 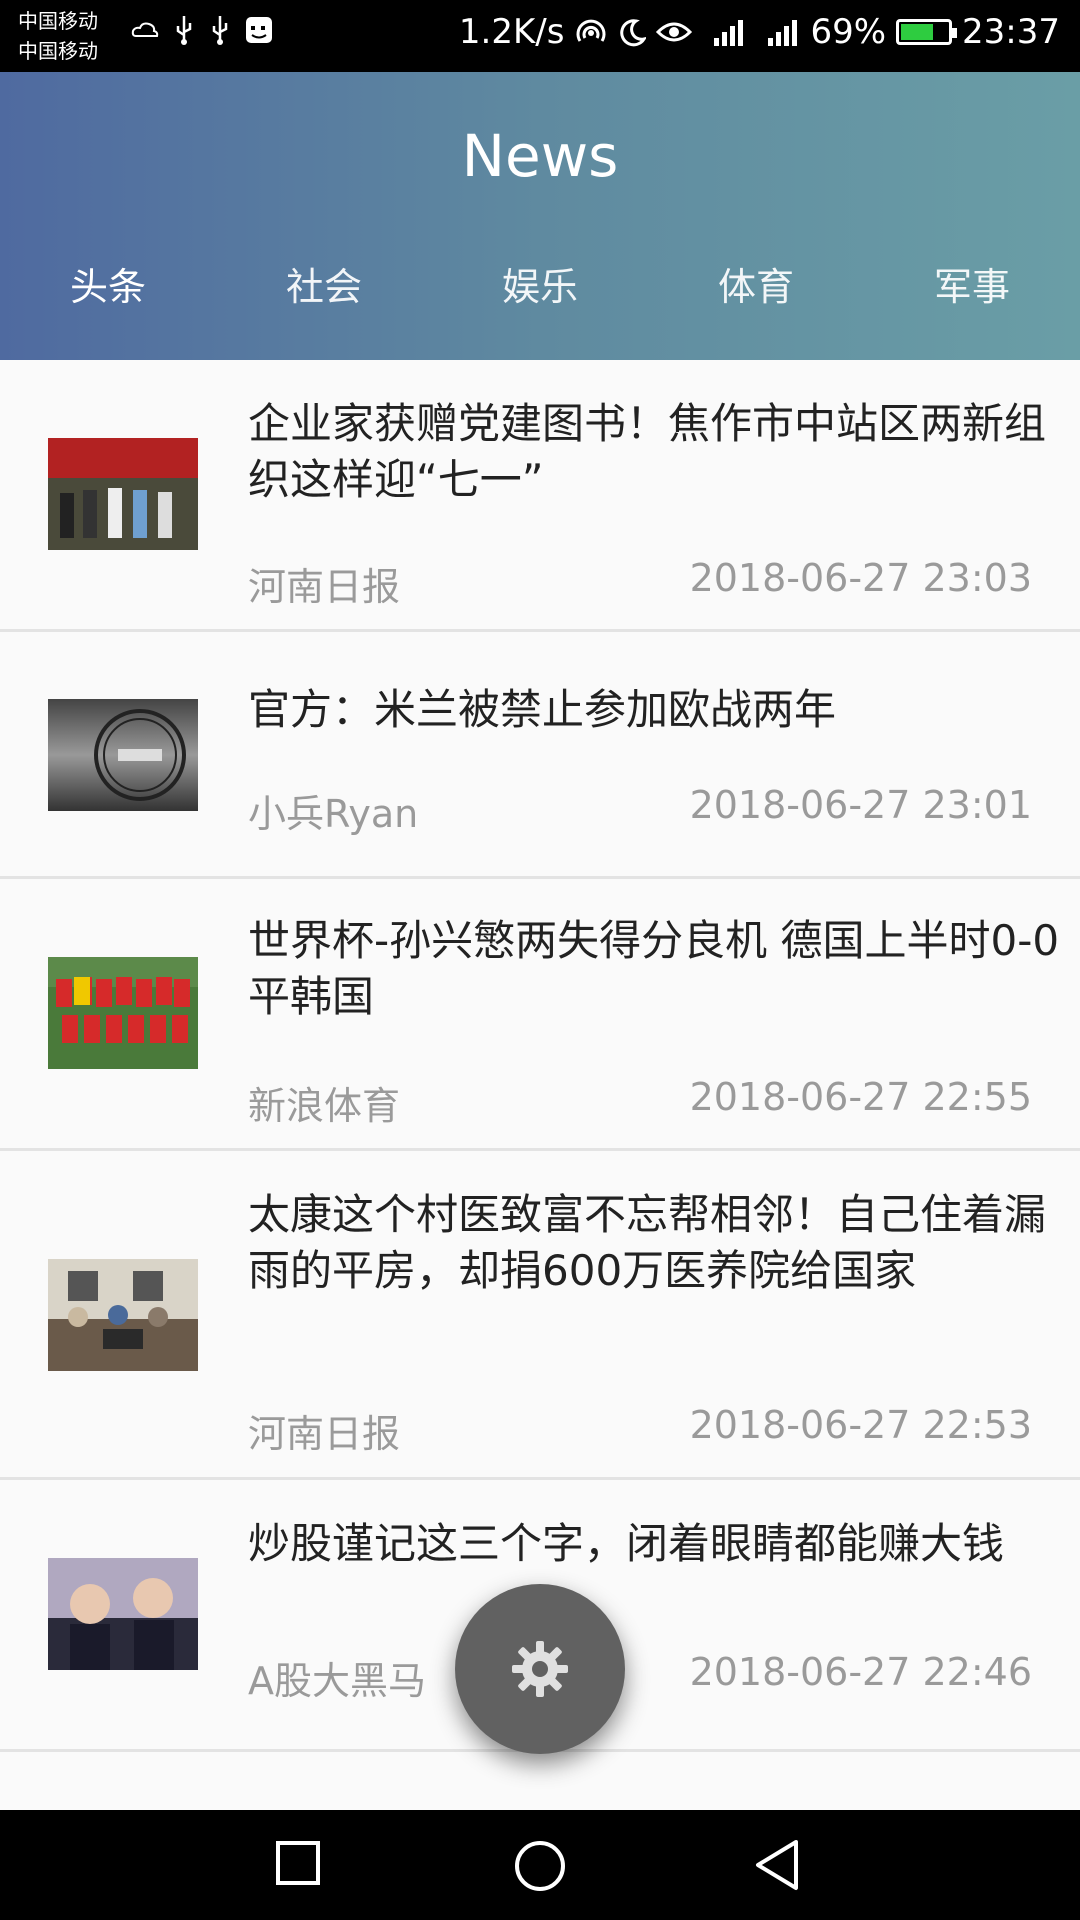 I want to click on tab-headlines: 头条, so click(x=108, y=317).